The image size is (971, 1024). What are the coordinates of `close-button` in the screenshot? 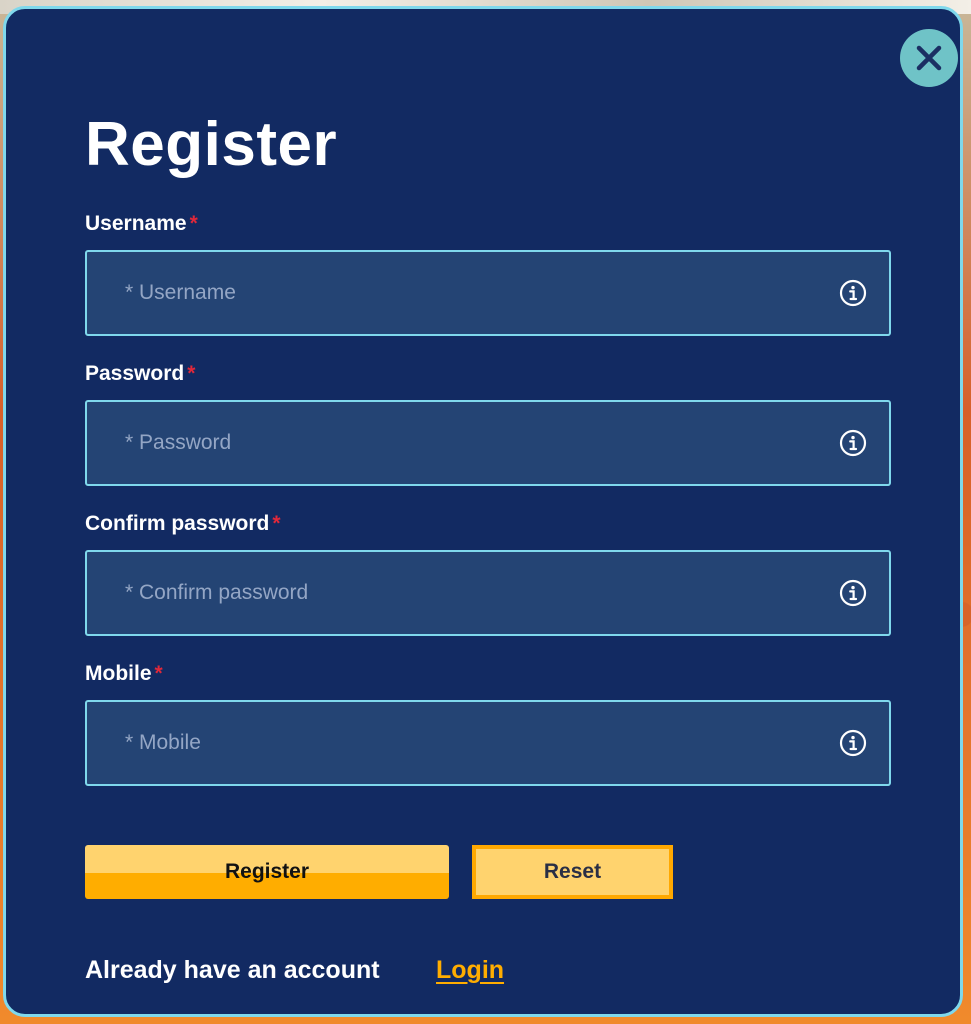 It's located at (929, 58).